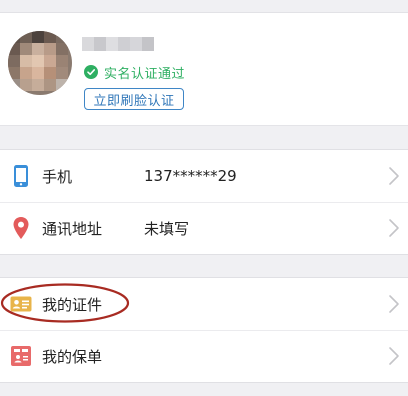  I want to click on check-circle-icon, so click(91, 72).